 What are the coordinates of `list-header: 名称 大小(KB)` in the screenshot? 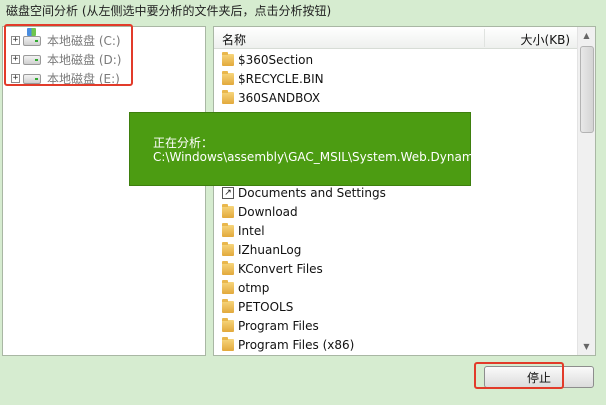 It's located at (395, 38).